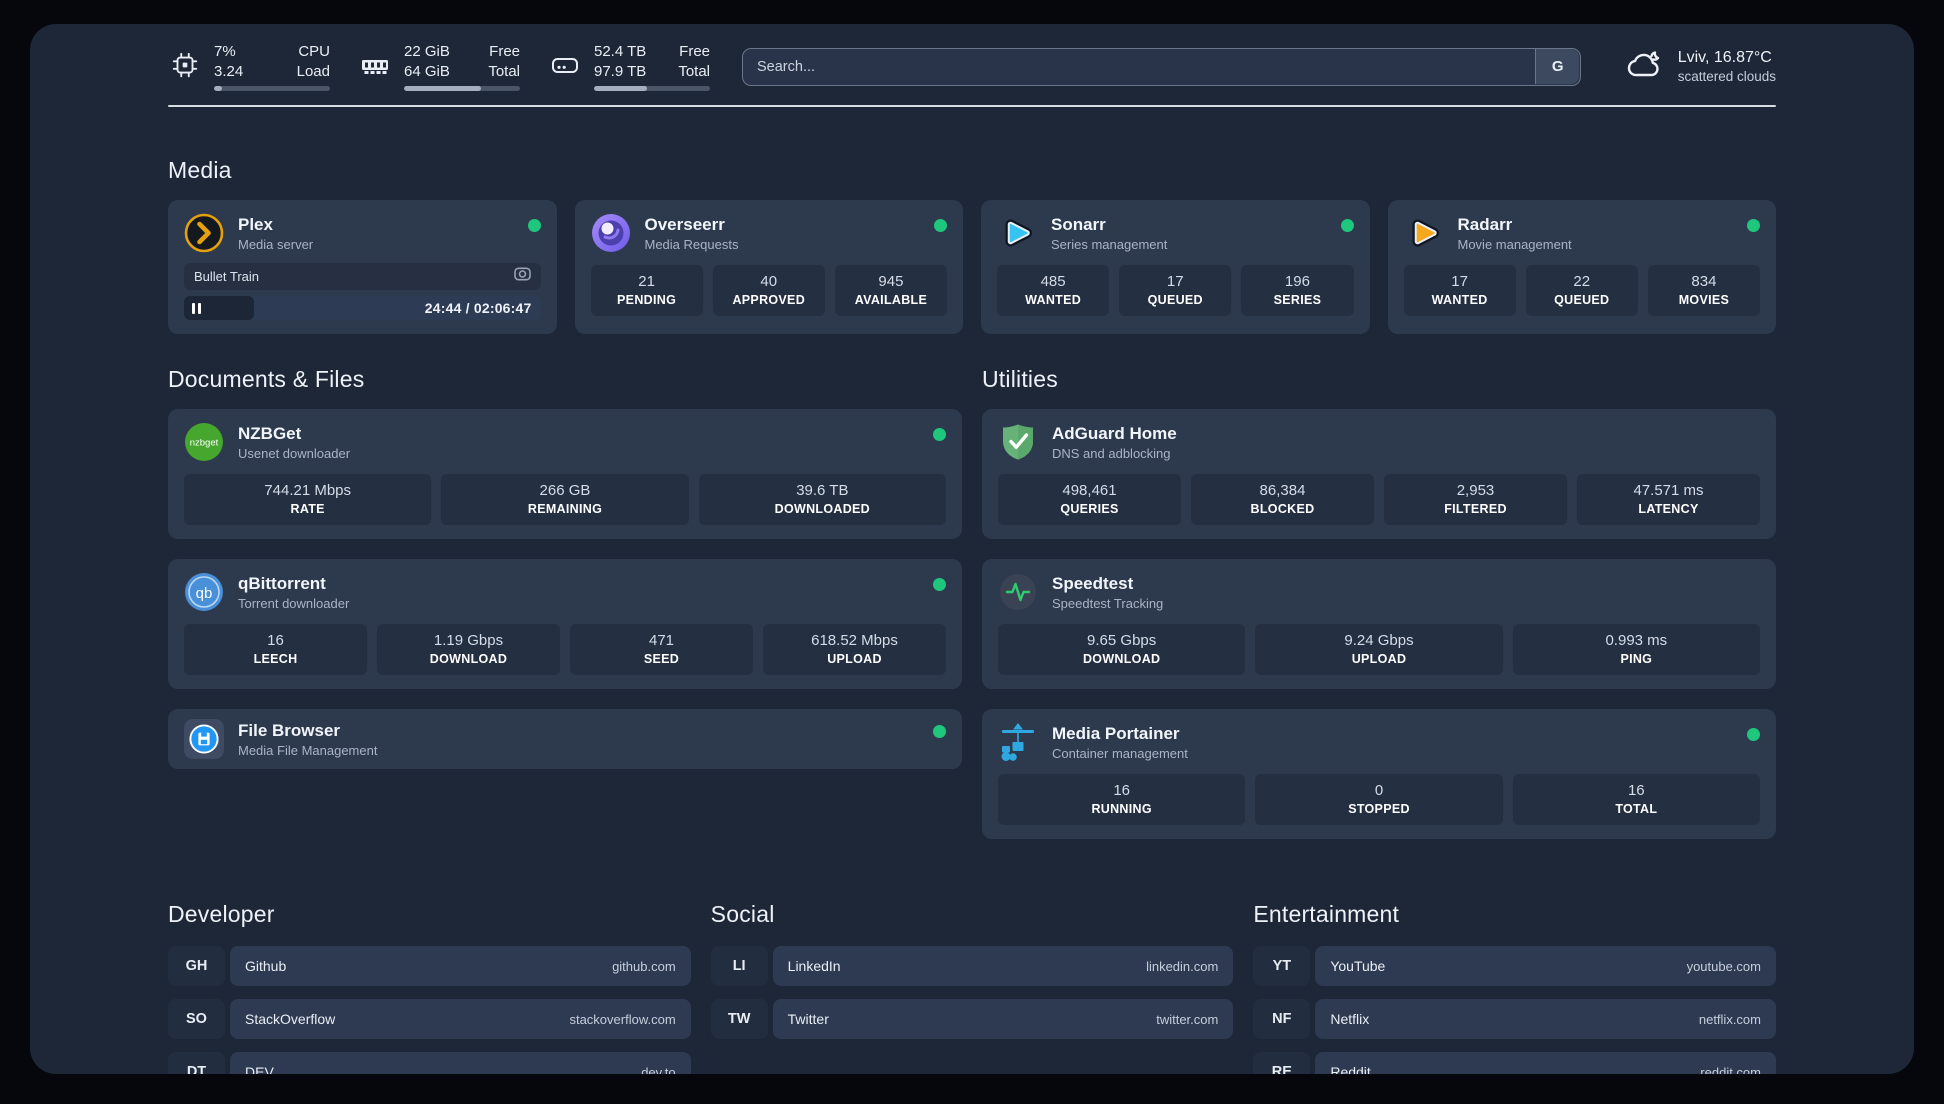 The image size is (1944, 1104). What do you see at coordinates (275, 649) in the screenshot?
I see `stat-box: 16 LEECH` at bounding box center [275, 649].